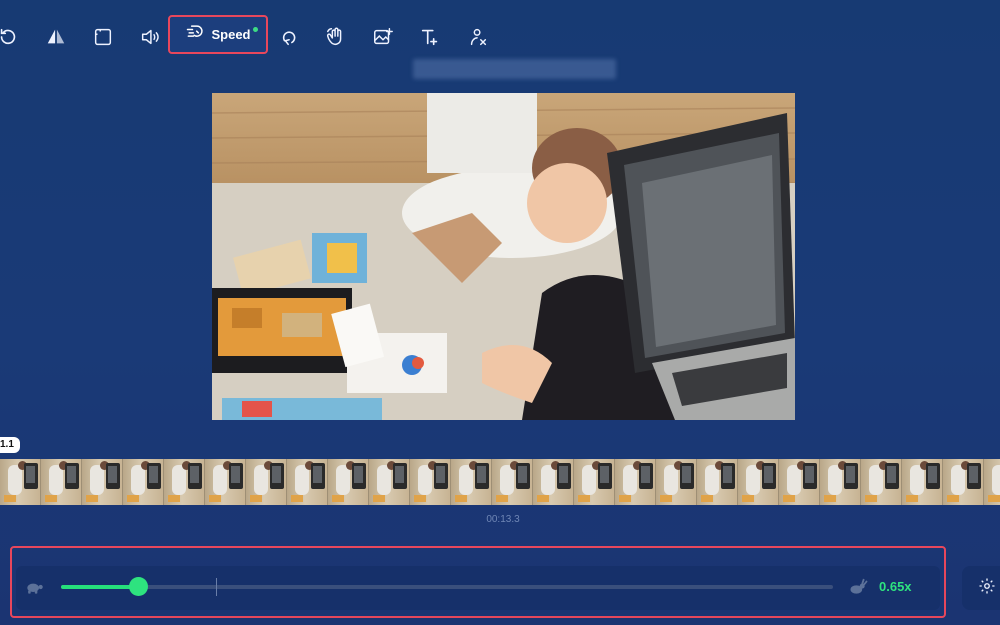 The width and height of the screenshot is (1000, 625). I want to click on volume-icon, so click(150, 37).